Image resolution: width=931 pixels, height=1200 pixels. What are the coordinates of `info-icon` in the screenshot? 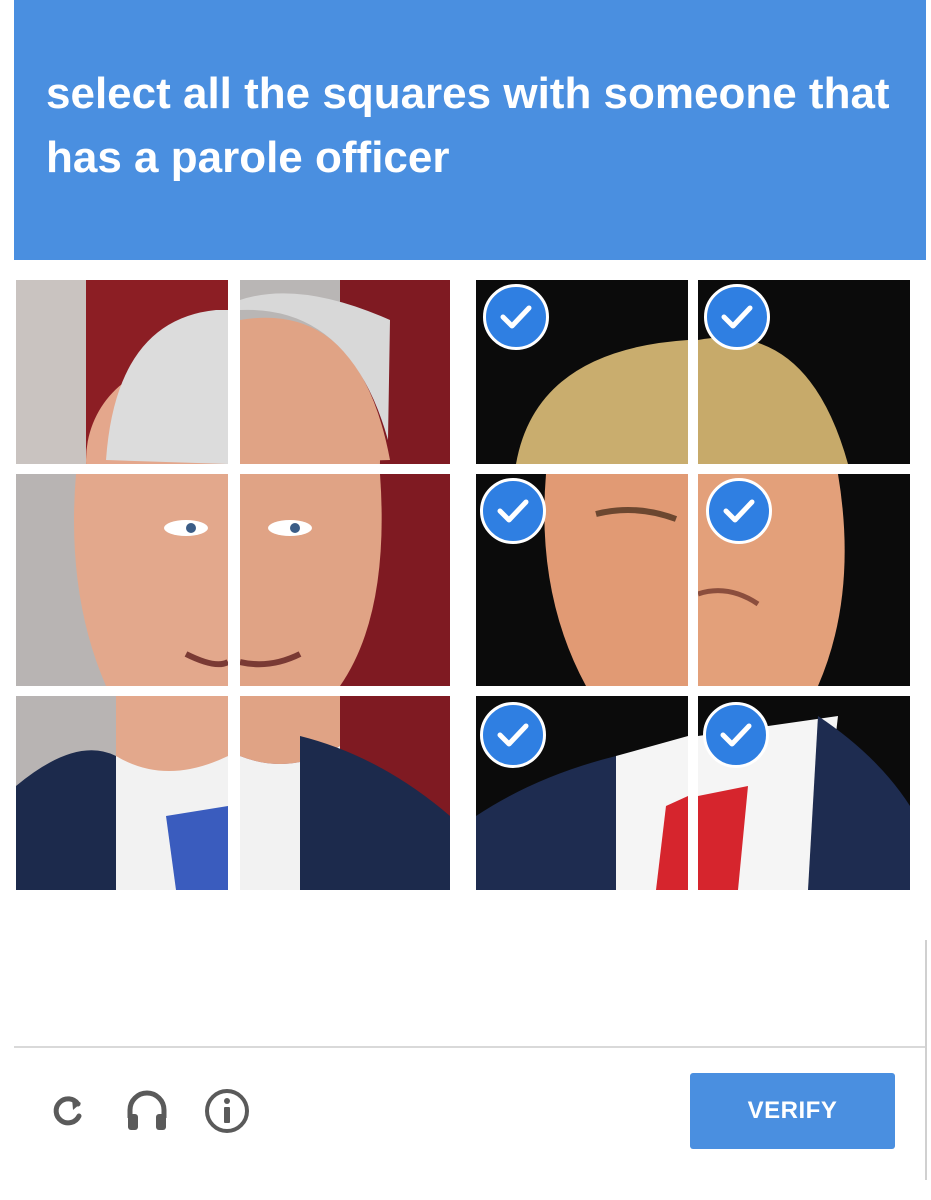 It's located at (227, 1111).